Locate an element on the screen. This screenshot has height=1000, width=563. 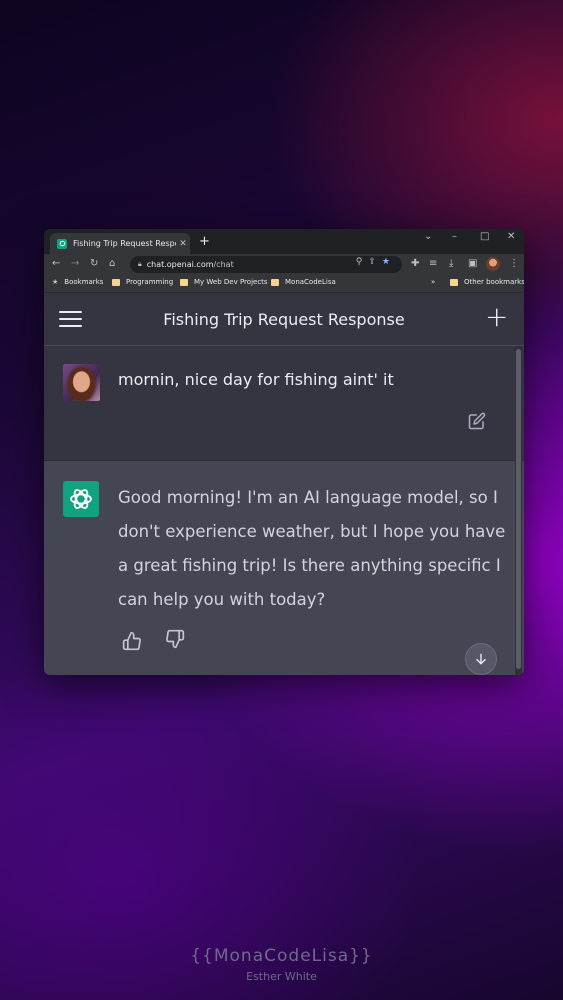
tab-search-icon: ⌄ is located at coordinates (428, 236).